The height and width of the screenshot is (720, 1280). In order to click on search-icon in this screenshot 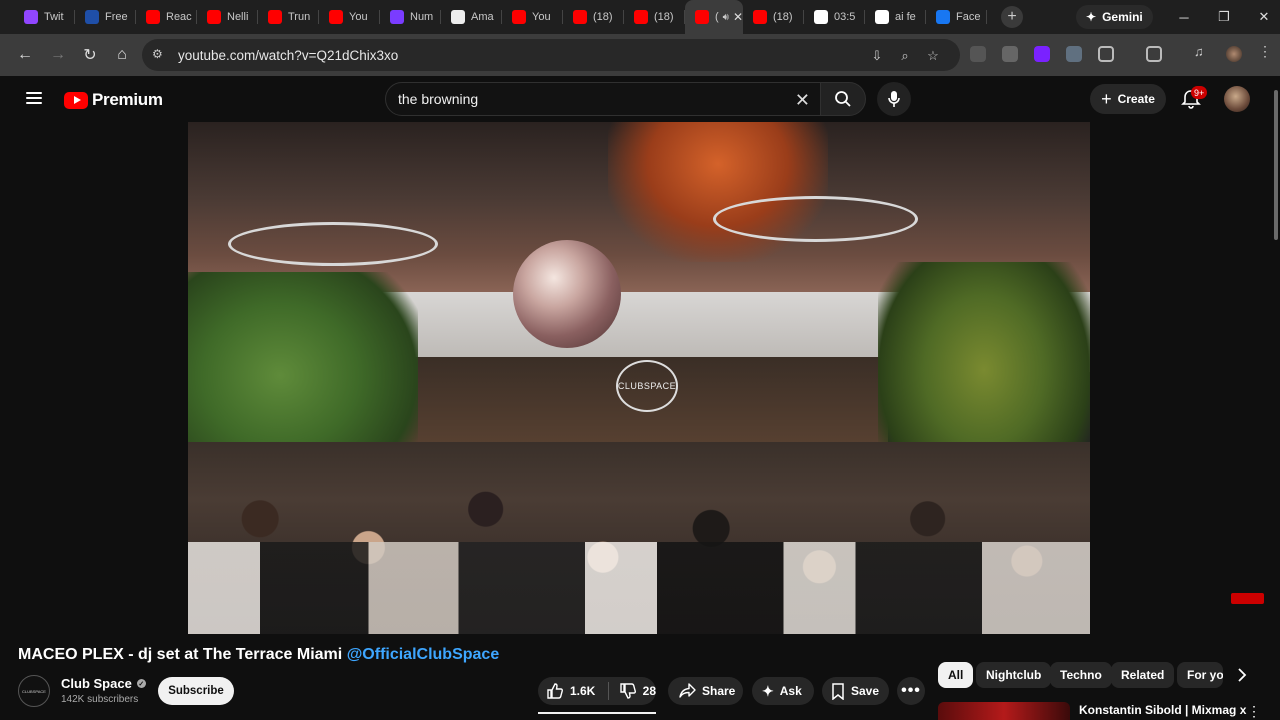, I will do `click(843, 99)`.